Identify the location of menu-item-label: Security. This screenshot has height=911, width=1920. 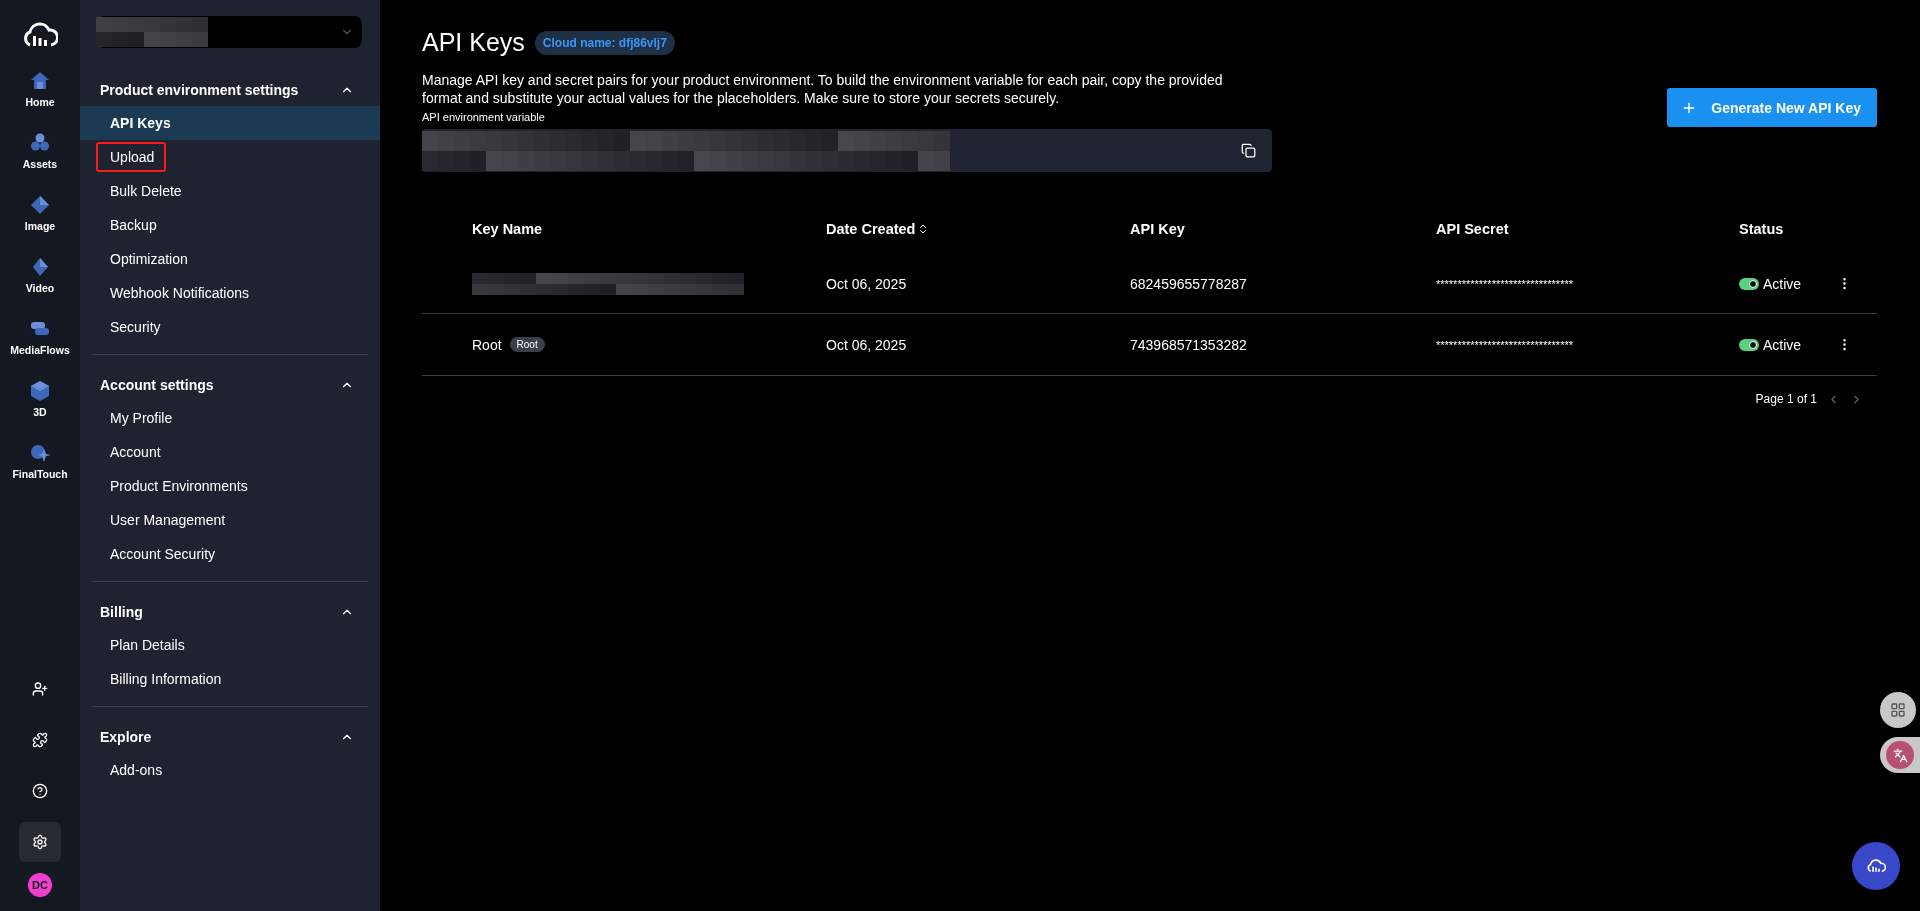
(135, 327).